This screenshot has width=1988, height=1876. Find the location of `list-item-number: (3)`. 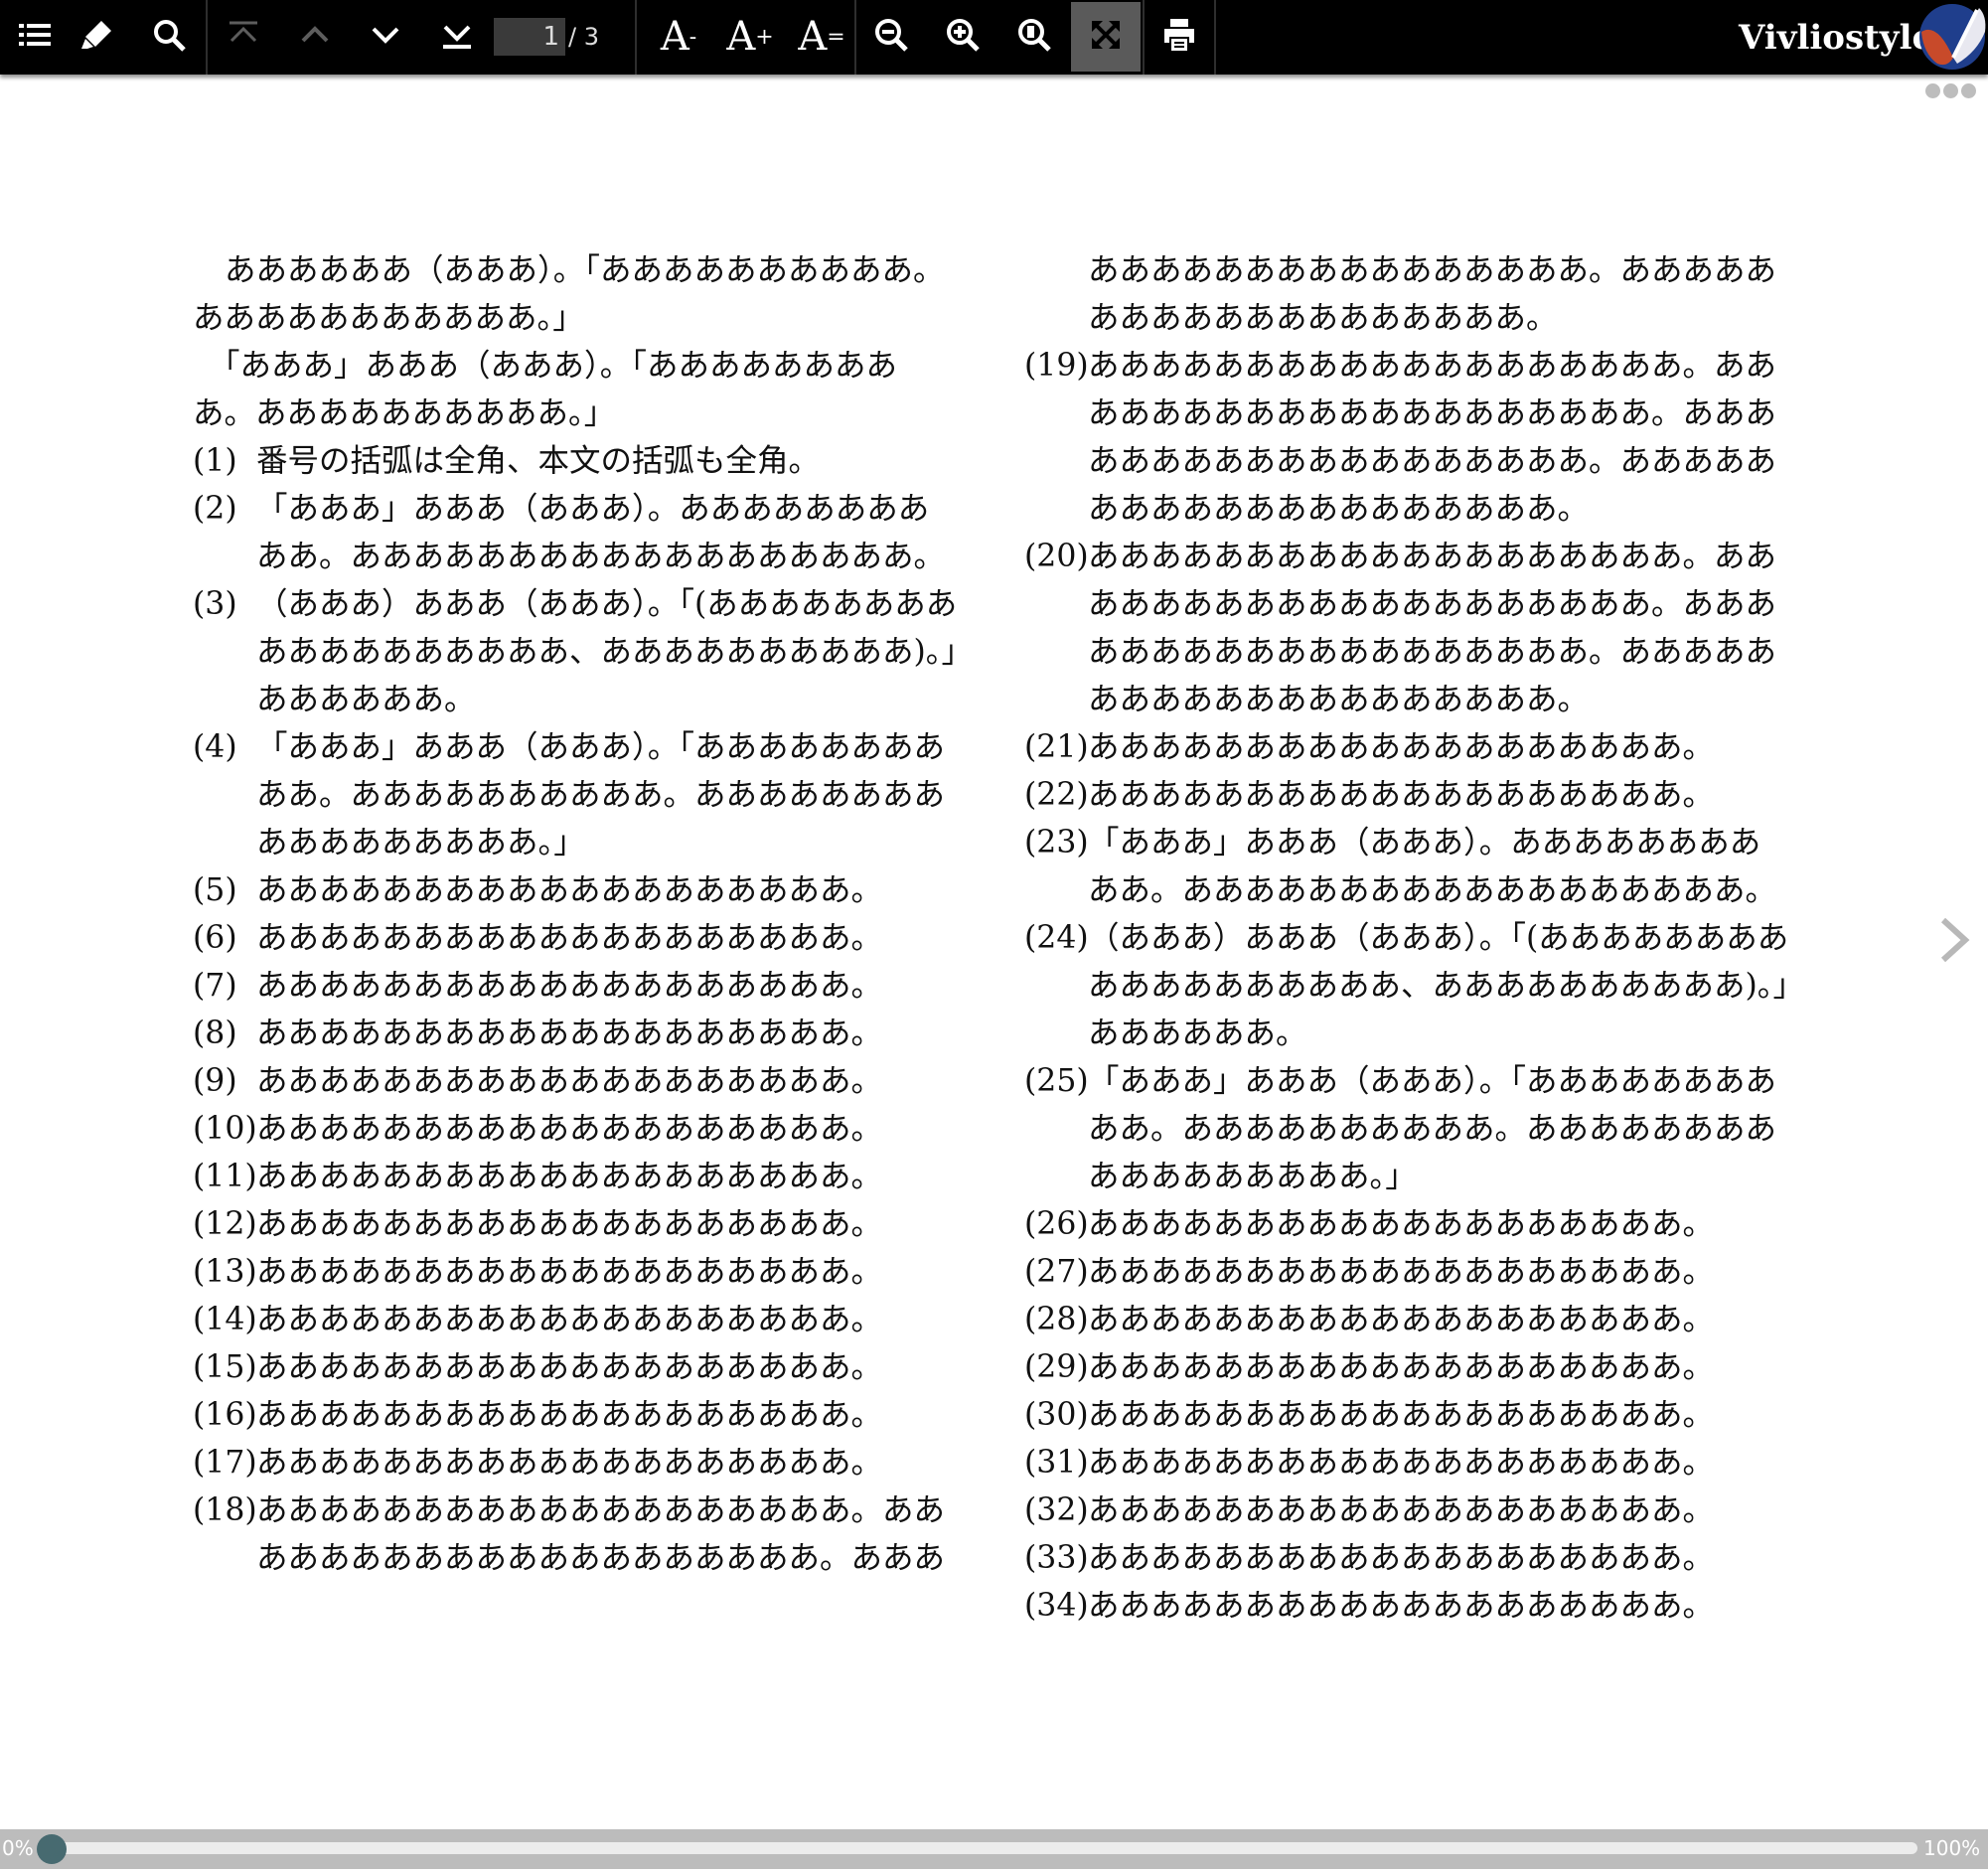

list-item-number: (3) is located at coordinates (215, 604).